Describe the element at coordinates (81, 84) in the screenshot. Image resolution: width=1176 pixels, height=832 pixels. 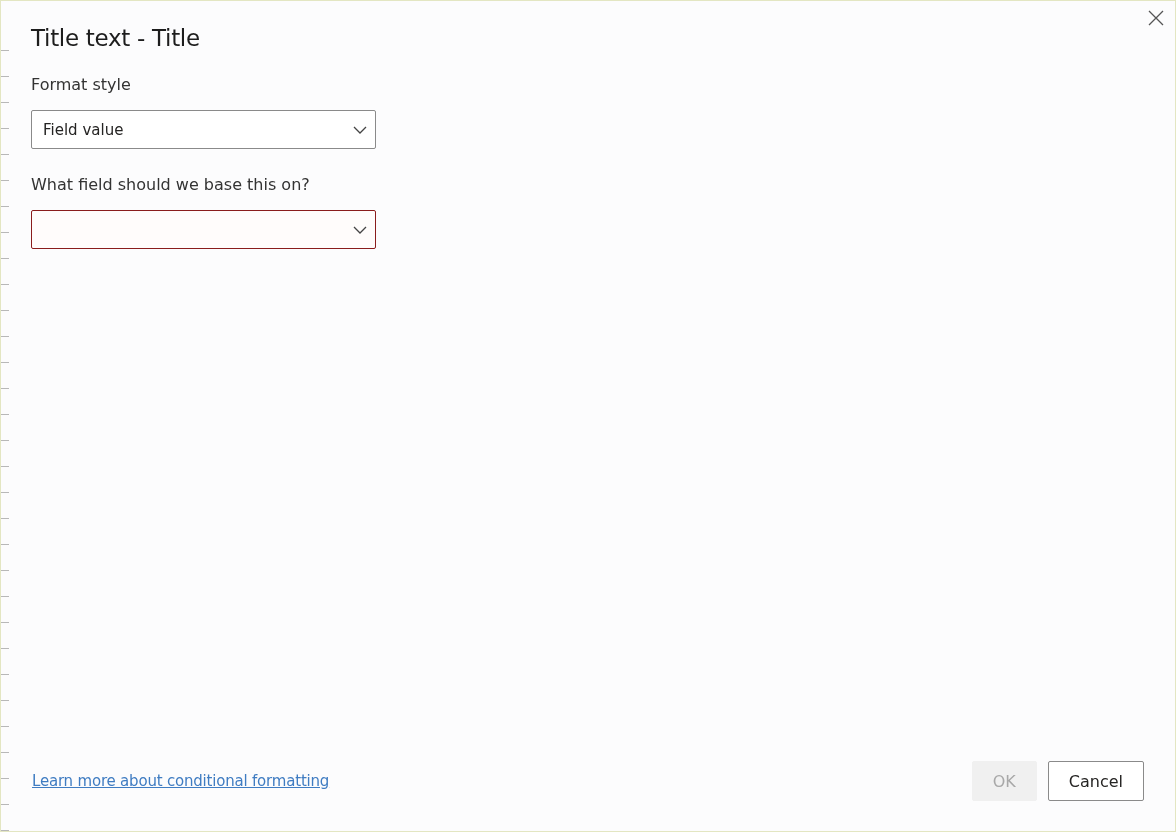
I see `field-label: Format style` at that location.